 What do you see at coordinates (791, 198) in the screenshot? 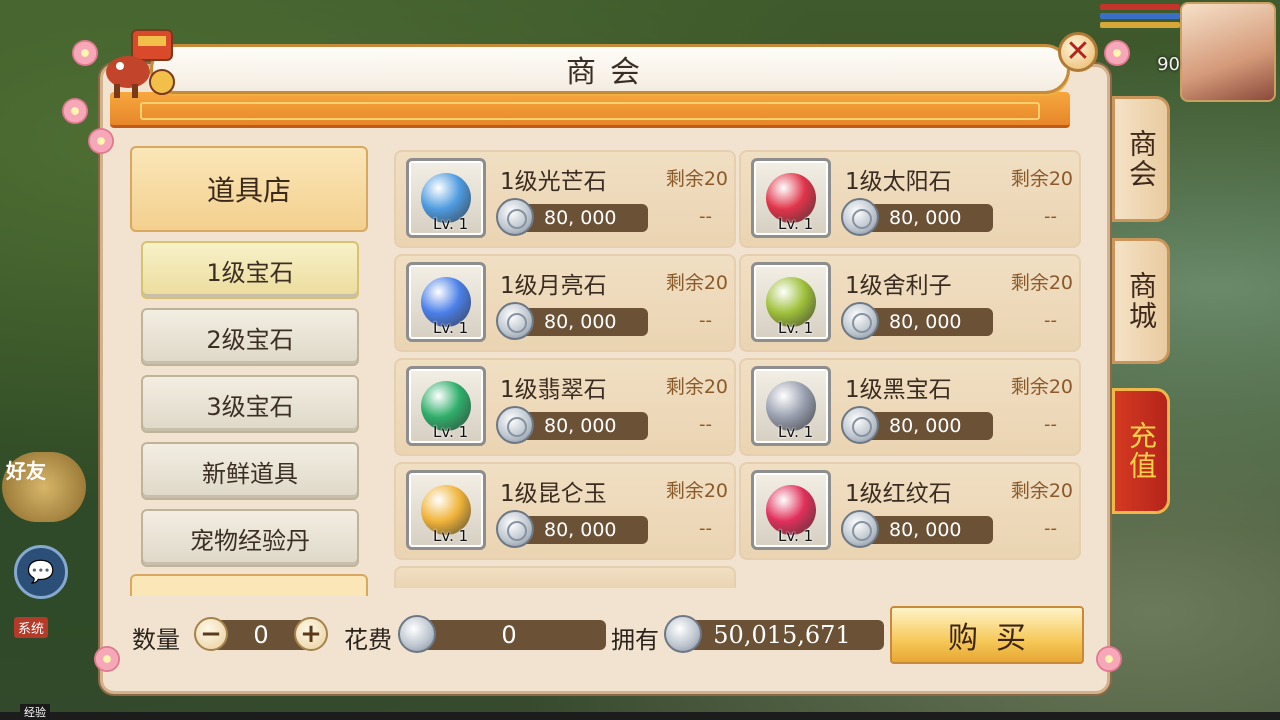
I see `sun-stone-icon: Lv. 1` at bounding box center [791, 198].